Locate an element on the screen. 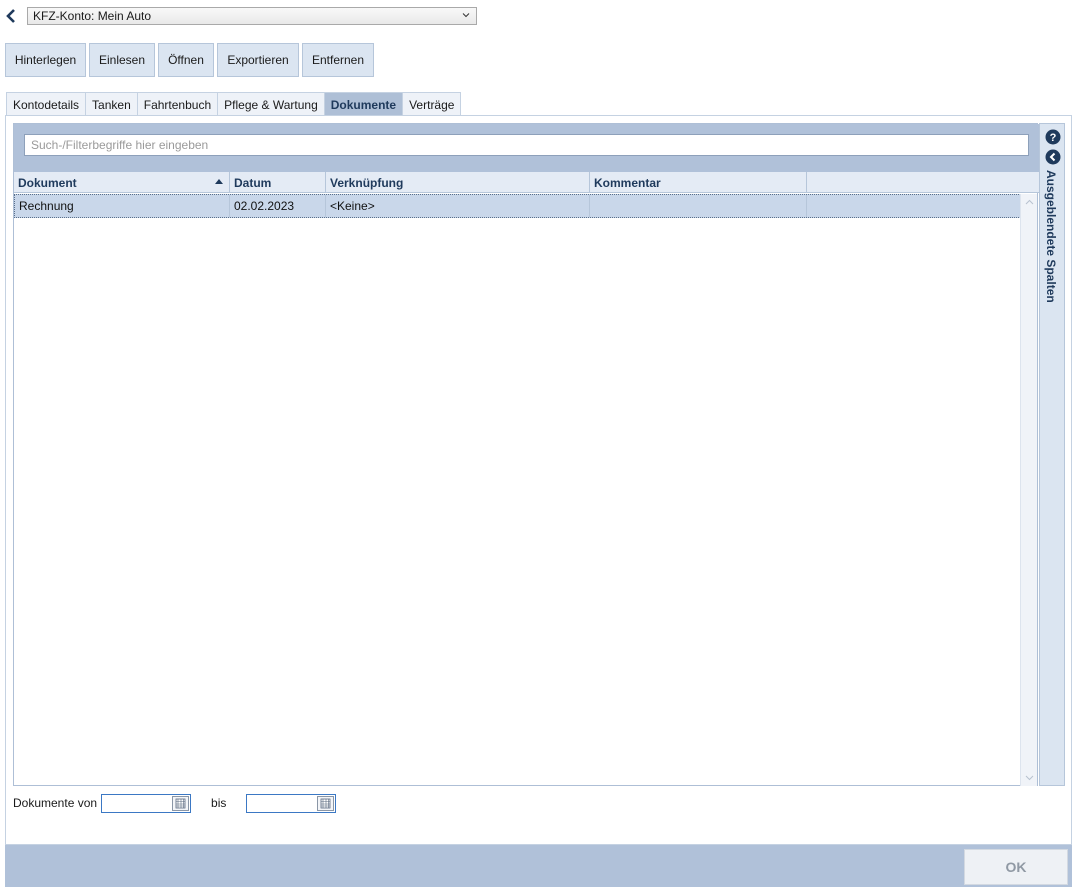  column-header-datum: Datum is located at coordinates (278, 182).